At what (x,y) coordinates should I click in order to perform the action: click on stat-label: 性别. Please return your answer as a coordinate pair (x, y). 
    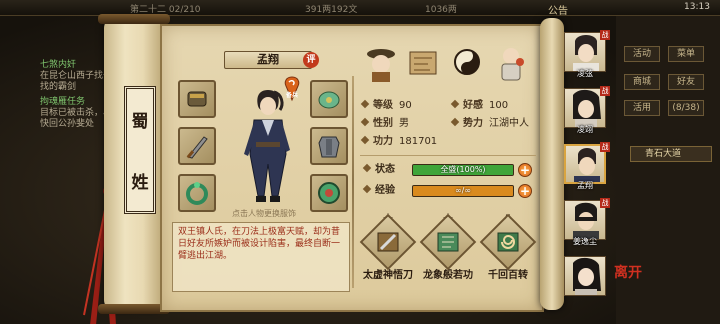
    Looking at the image, I should click on (383, 123).